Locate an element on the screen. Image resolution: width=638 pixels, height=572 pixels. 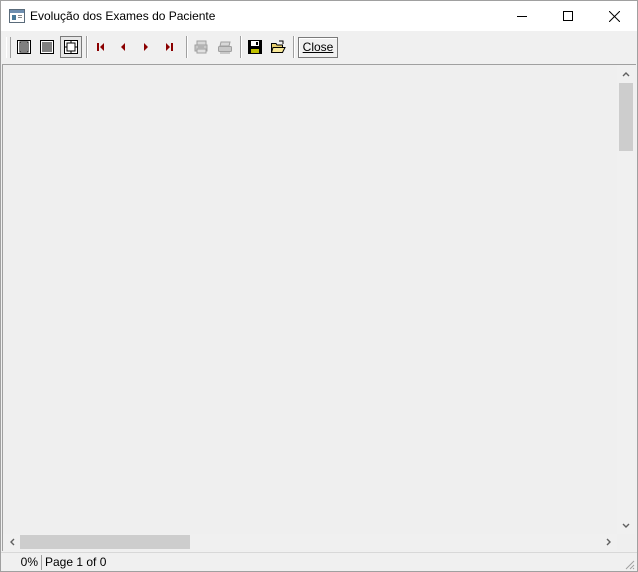
previous-page-icon is located at coordinates (123, 47).